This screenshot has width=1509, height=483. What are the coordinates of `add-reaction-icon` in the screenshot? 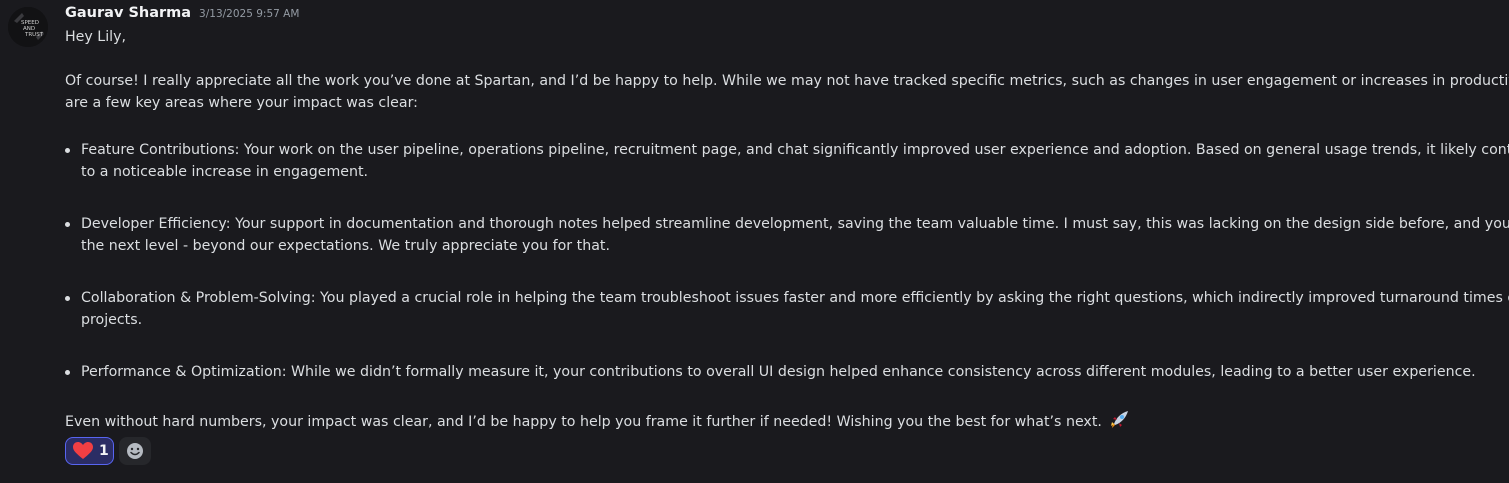 It's located at (135, 451).